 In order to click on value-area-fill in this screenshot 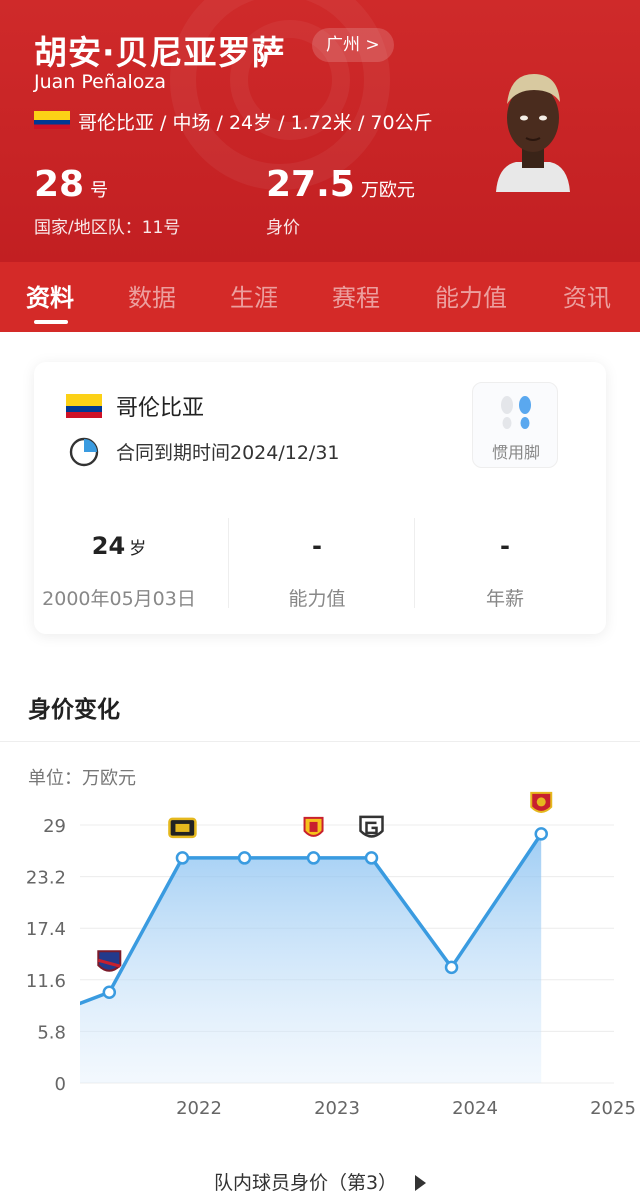, I will do `click(311, 958)`.